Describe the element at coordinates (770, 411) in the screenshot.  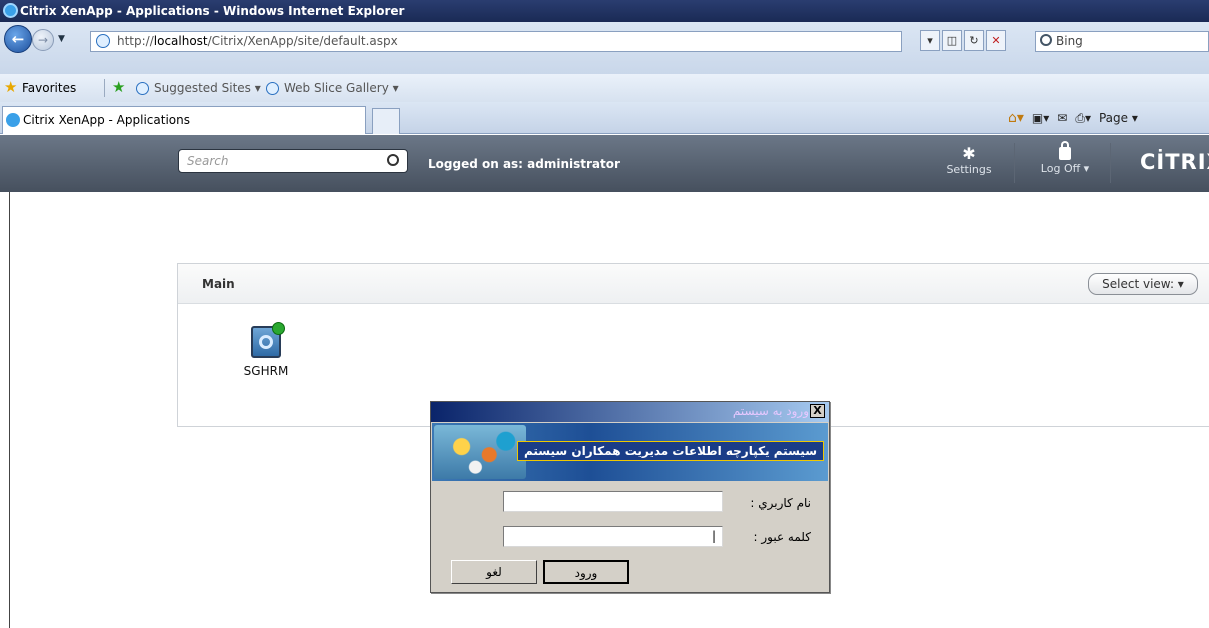
I see `dialog-title: ورود به سيستم` at that location.